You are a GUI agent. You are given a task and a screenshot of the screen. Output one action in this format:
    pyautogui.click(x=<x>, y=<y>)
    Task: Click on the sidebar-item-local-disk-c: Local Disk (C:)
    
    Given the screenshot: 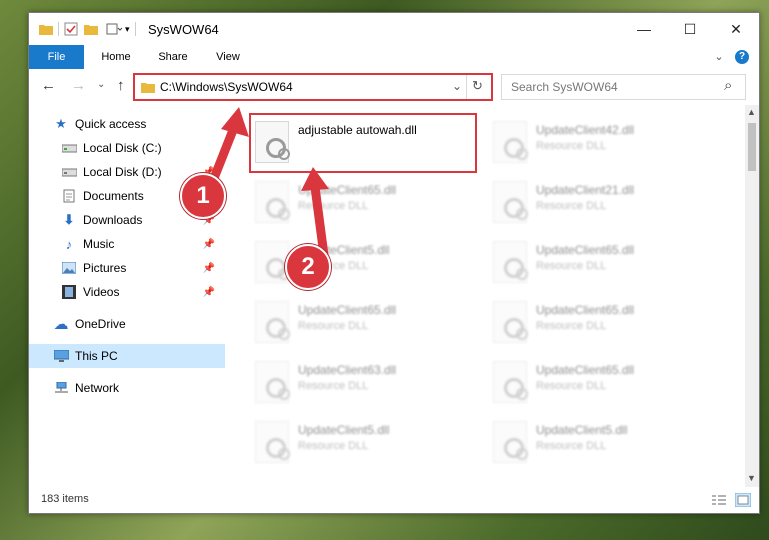 What is the action you would take?
    pyautogui.click(x=127, y=148)
    